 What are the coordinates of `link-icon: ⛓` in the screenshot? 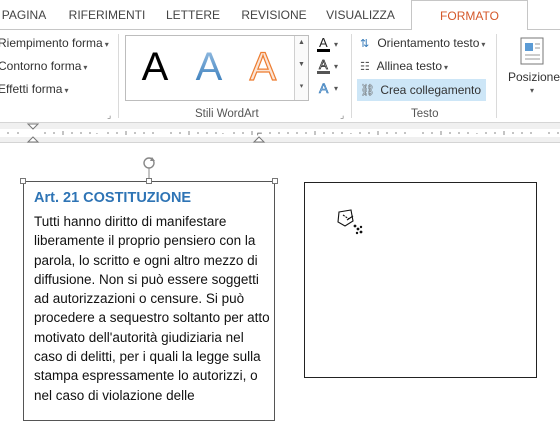 It's located at (368, 90).